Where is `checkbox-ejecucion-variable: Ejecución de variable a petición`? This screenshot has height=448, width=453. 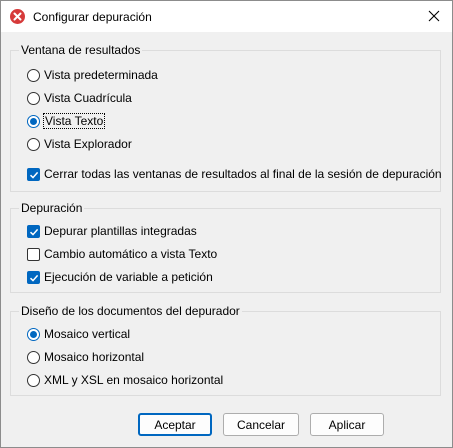
checkbox-ejecucion-variable: Ejecución de variable a petición is located at coordinates (120, 277).